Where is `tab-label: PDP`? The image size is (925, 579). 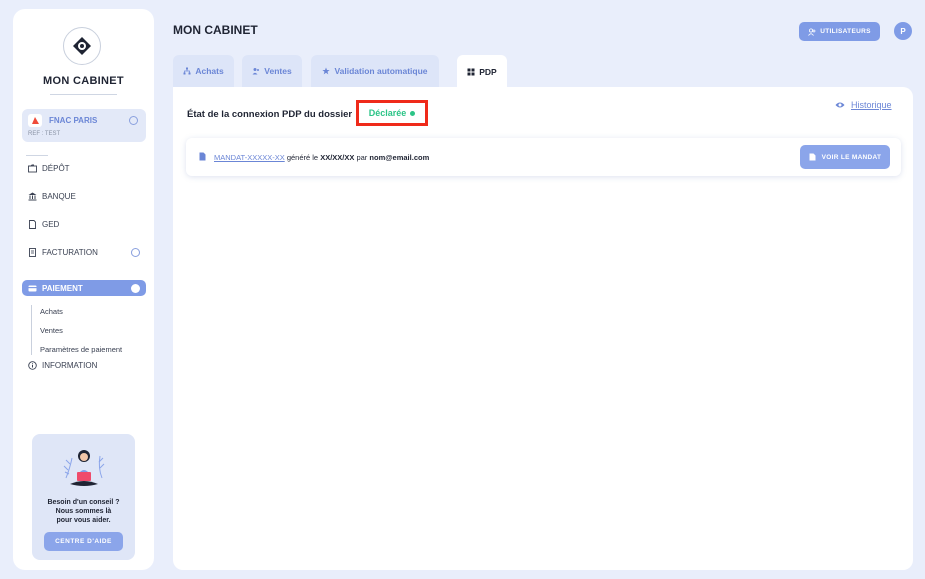
tab-label: PDP is located at coordinates (488, 72).